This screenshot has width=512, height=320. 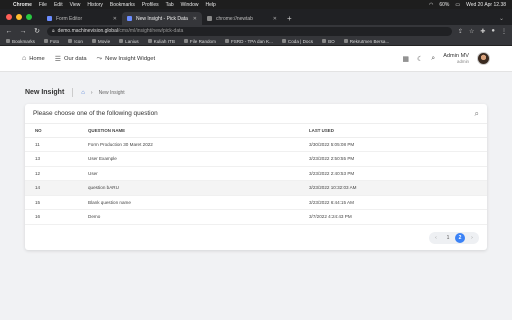 What do you see at coordinates (170, 5) in the screenshot?
I see `menu-tab: Tab` at bounding box center [170, 5].